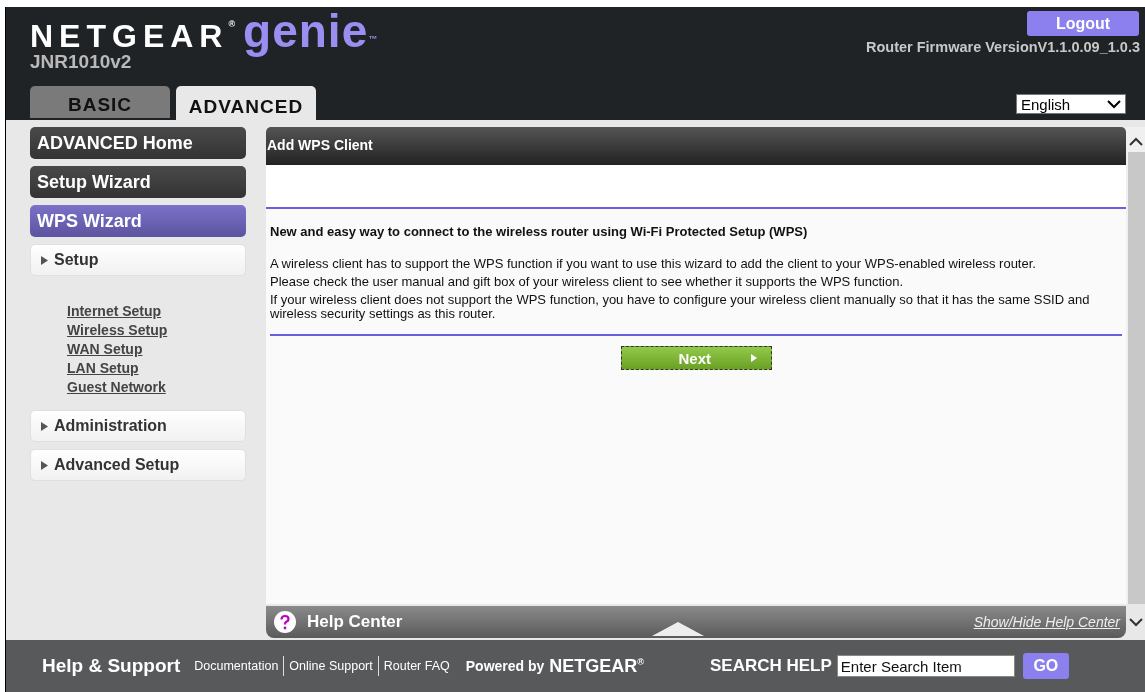 This screenshot has height=692, width=1145. Describe the element at coordinates (246, 103) in the screenshot. I see `tab: ADVANCED` at that location.